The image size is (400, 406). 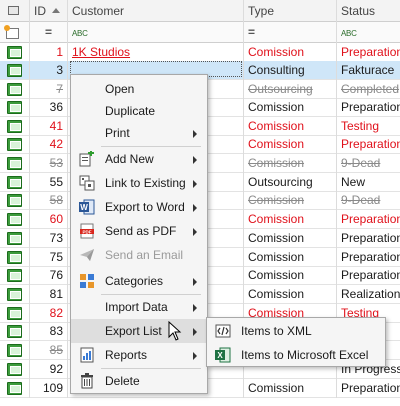 I want to click on grid-header: ID Customer Type Status, so click(x=200, y=11).